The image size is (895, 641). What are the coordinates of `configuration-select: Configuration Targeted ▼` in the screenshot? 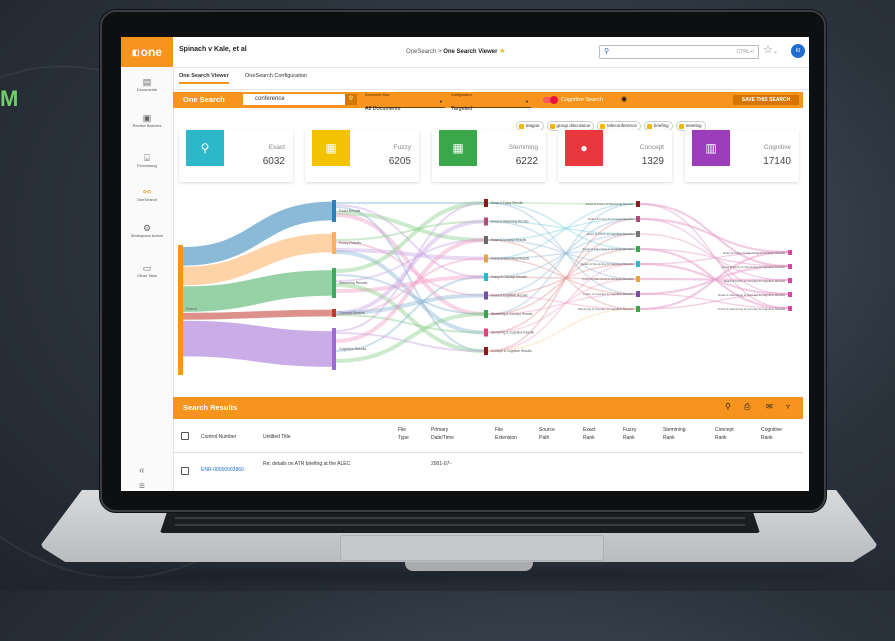 It's located at (491, 102).